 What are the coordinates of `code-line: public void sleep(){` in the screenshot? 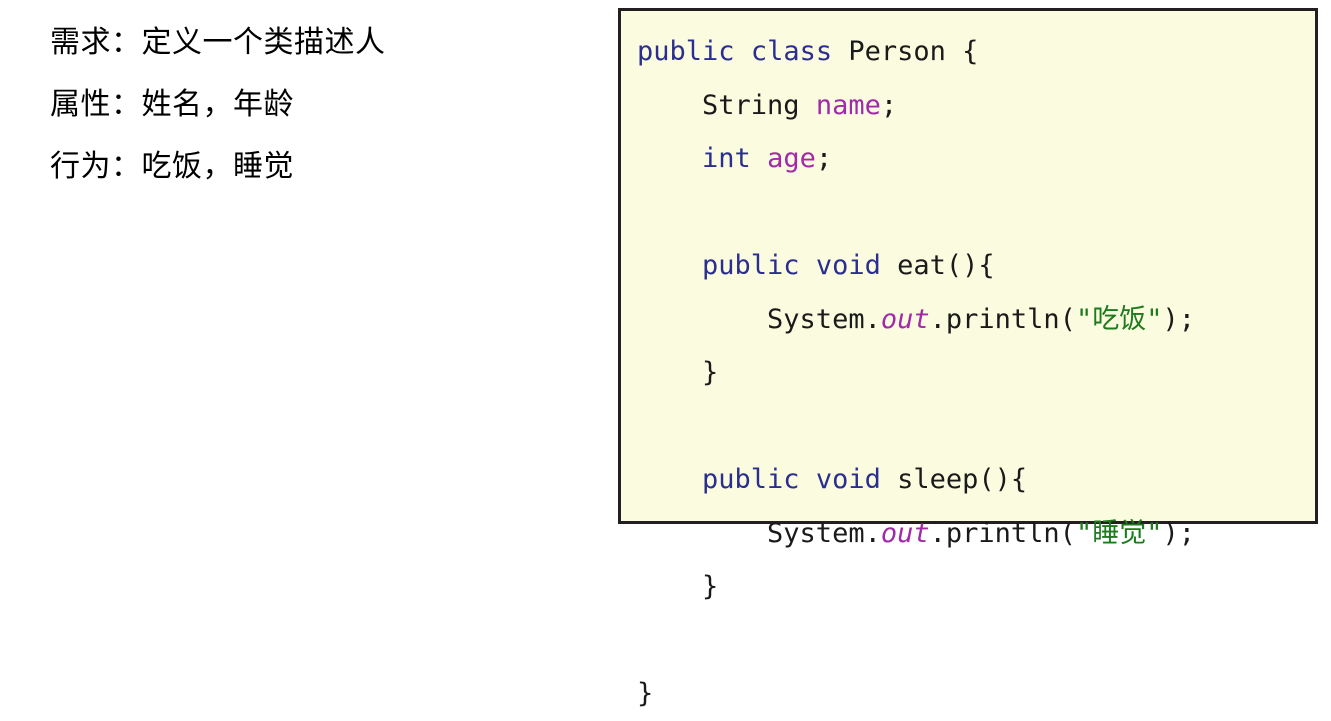 It's located at (976, 480).